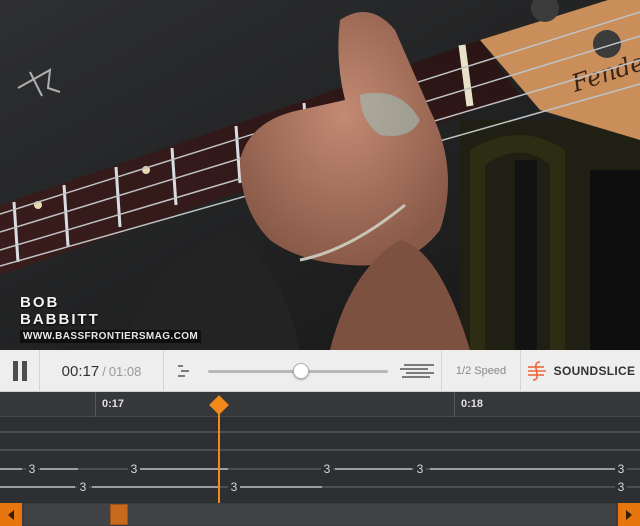 The image size is (640, 526). What do you see at coordinates (185, 371) in the screenshot?
I see `slow-speed-icon` at bounding box center [185, 371].